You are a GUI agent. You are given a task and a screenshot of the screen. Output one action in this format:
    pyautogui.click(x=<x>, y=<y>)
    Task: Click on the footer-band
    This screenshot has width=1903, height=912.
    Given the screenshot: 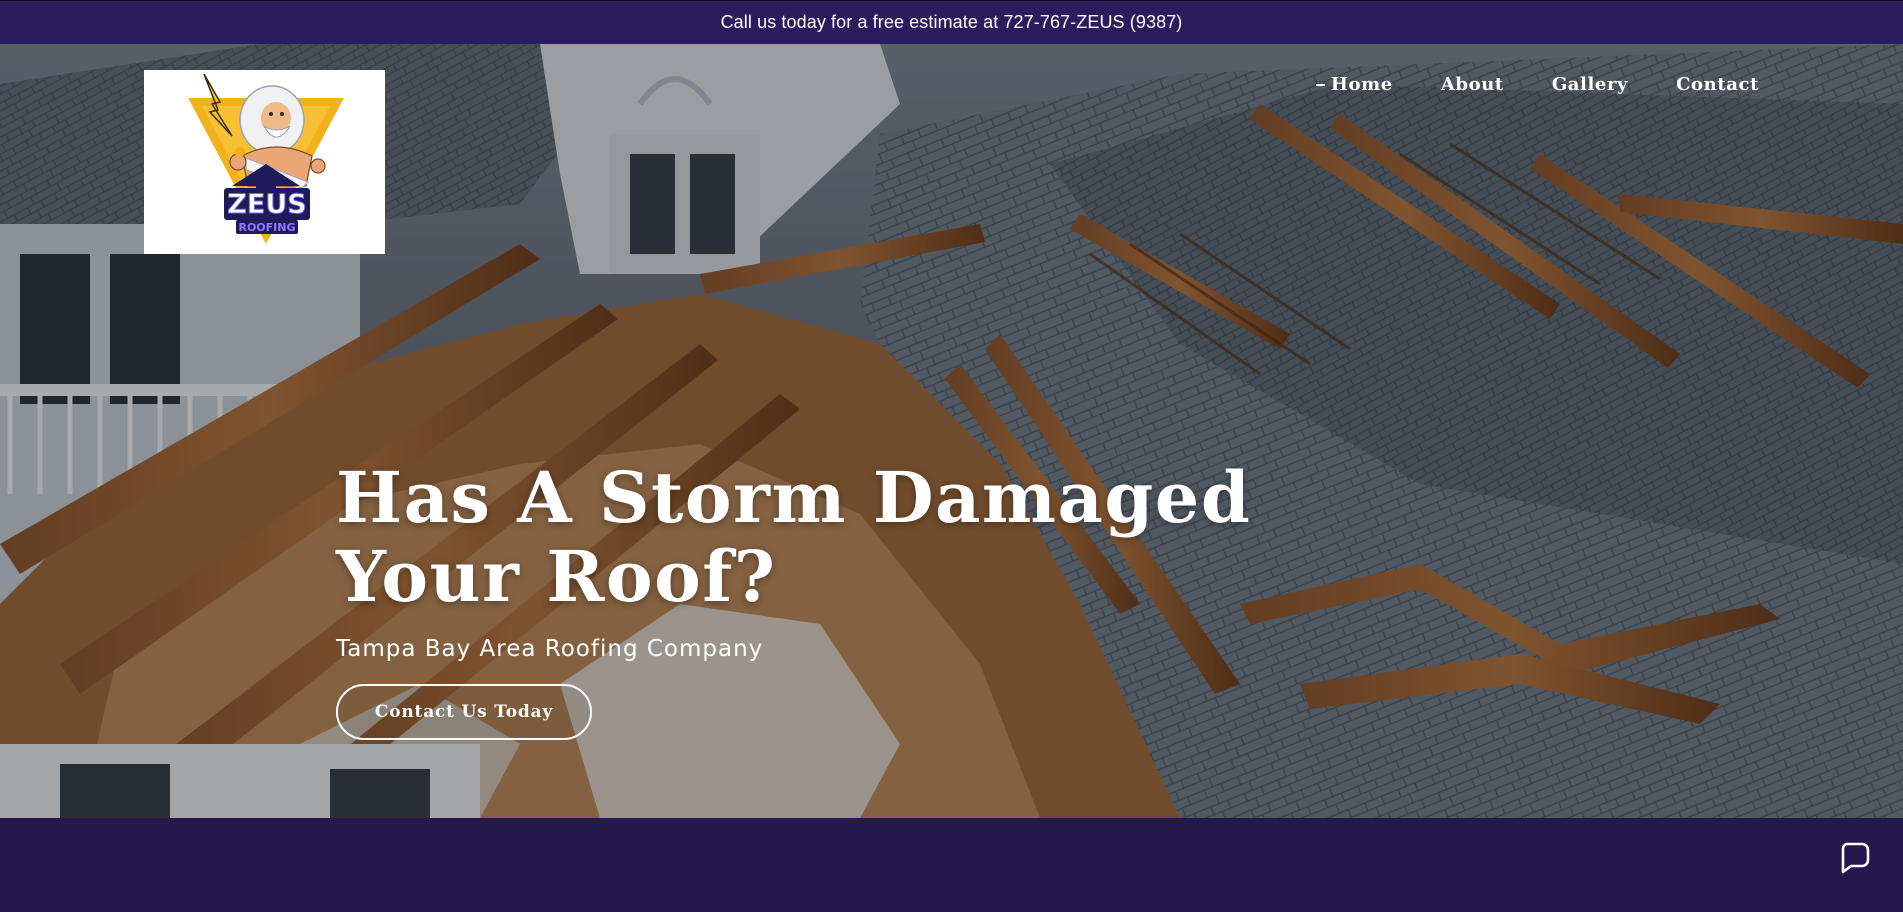 What is the action you would take?
    pyautogui.click(x=951, y=865)
    